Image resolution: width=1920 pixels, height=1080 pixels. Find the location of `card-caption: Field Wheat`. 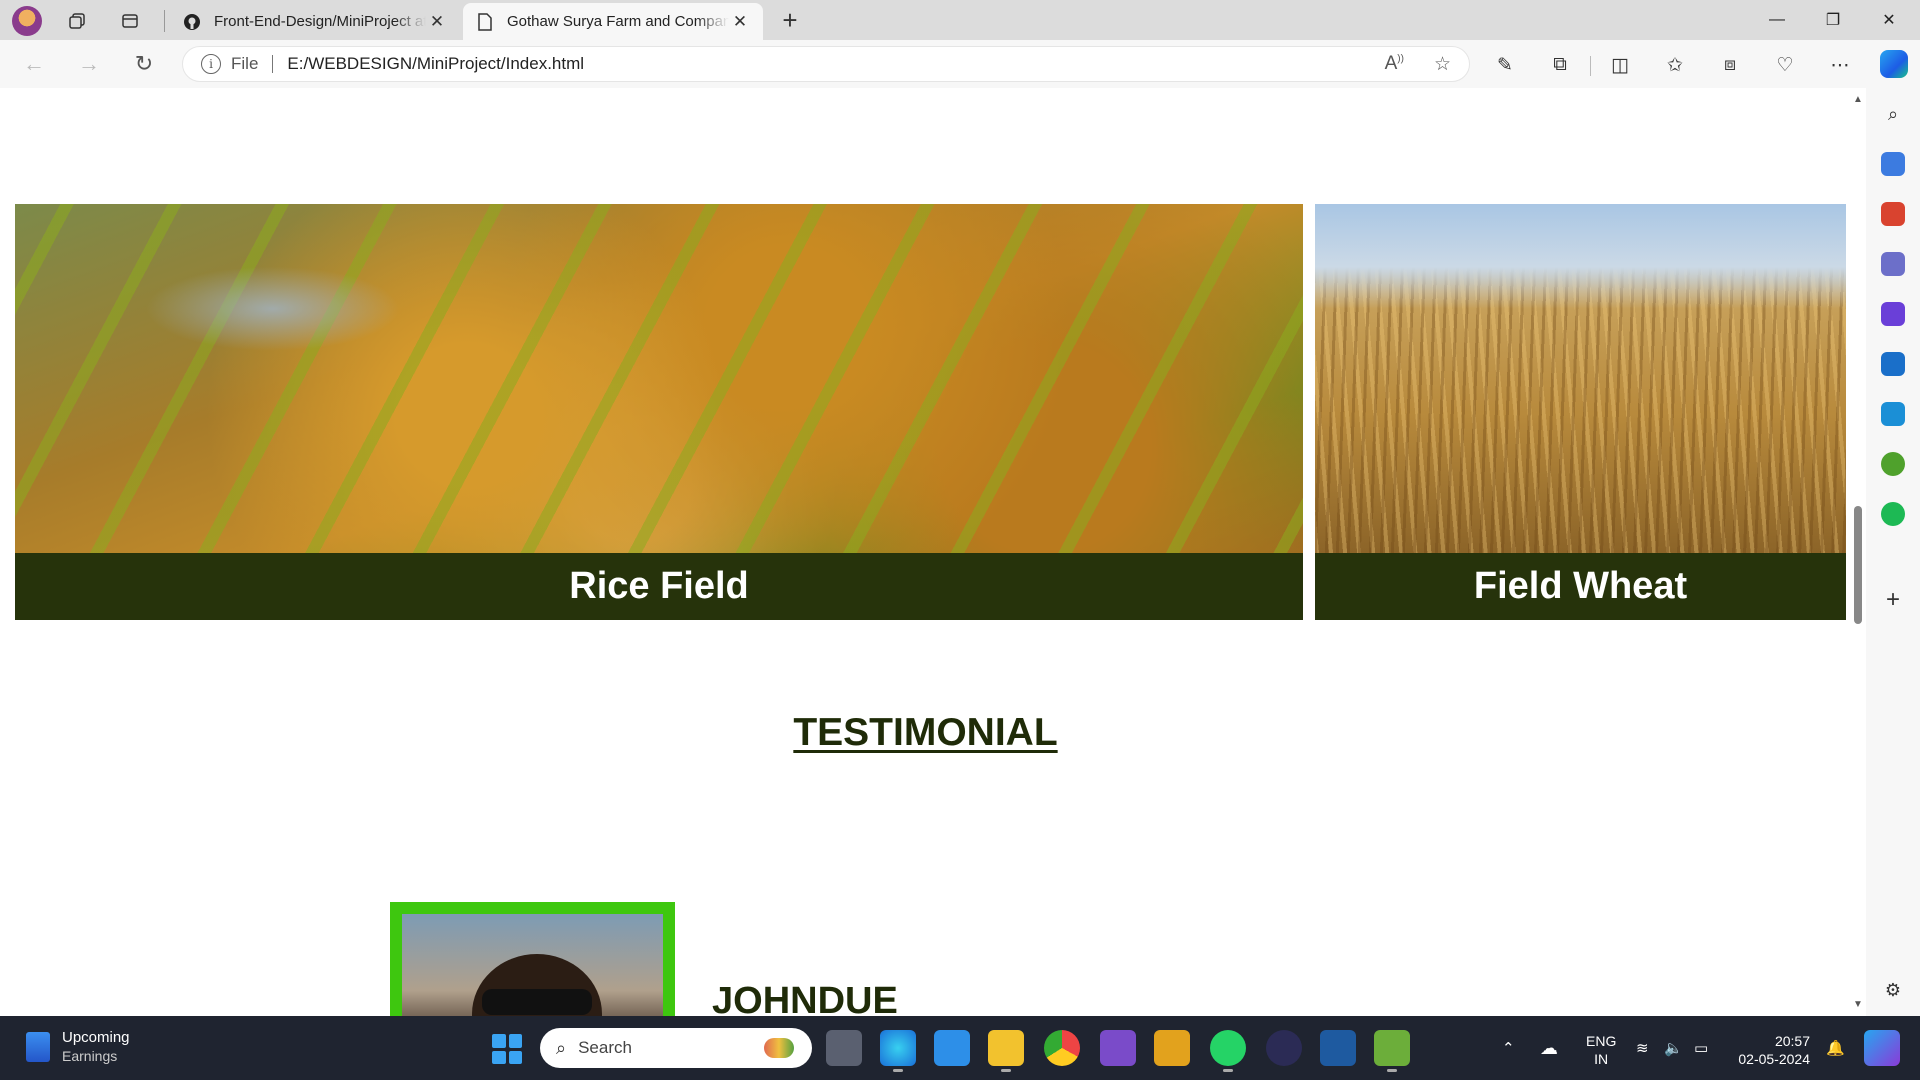

card-caption: Field Wheat is located at coordinates (1580, 586).